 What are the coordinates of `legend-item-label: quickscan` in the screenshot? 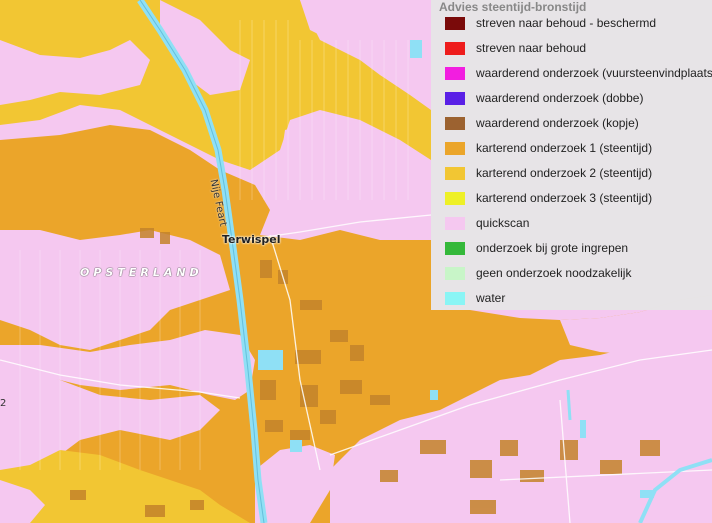 It's located at (503, 223).